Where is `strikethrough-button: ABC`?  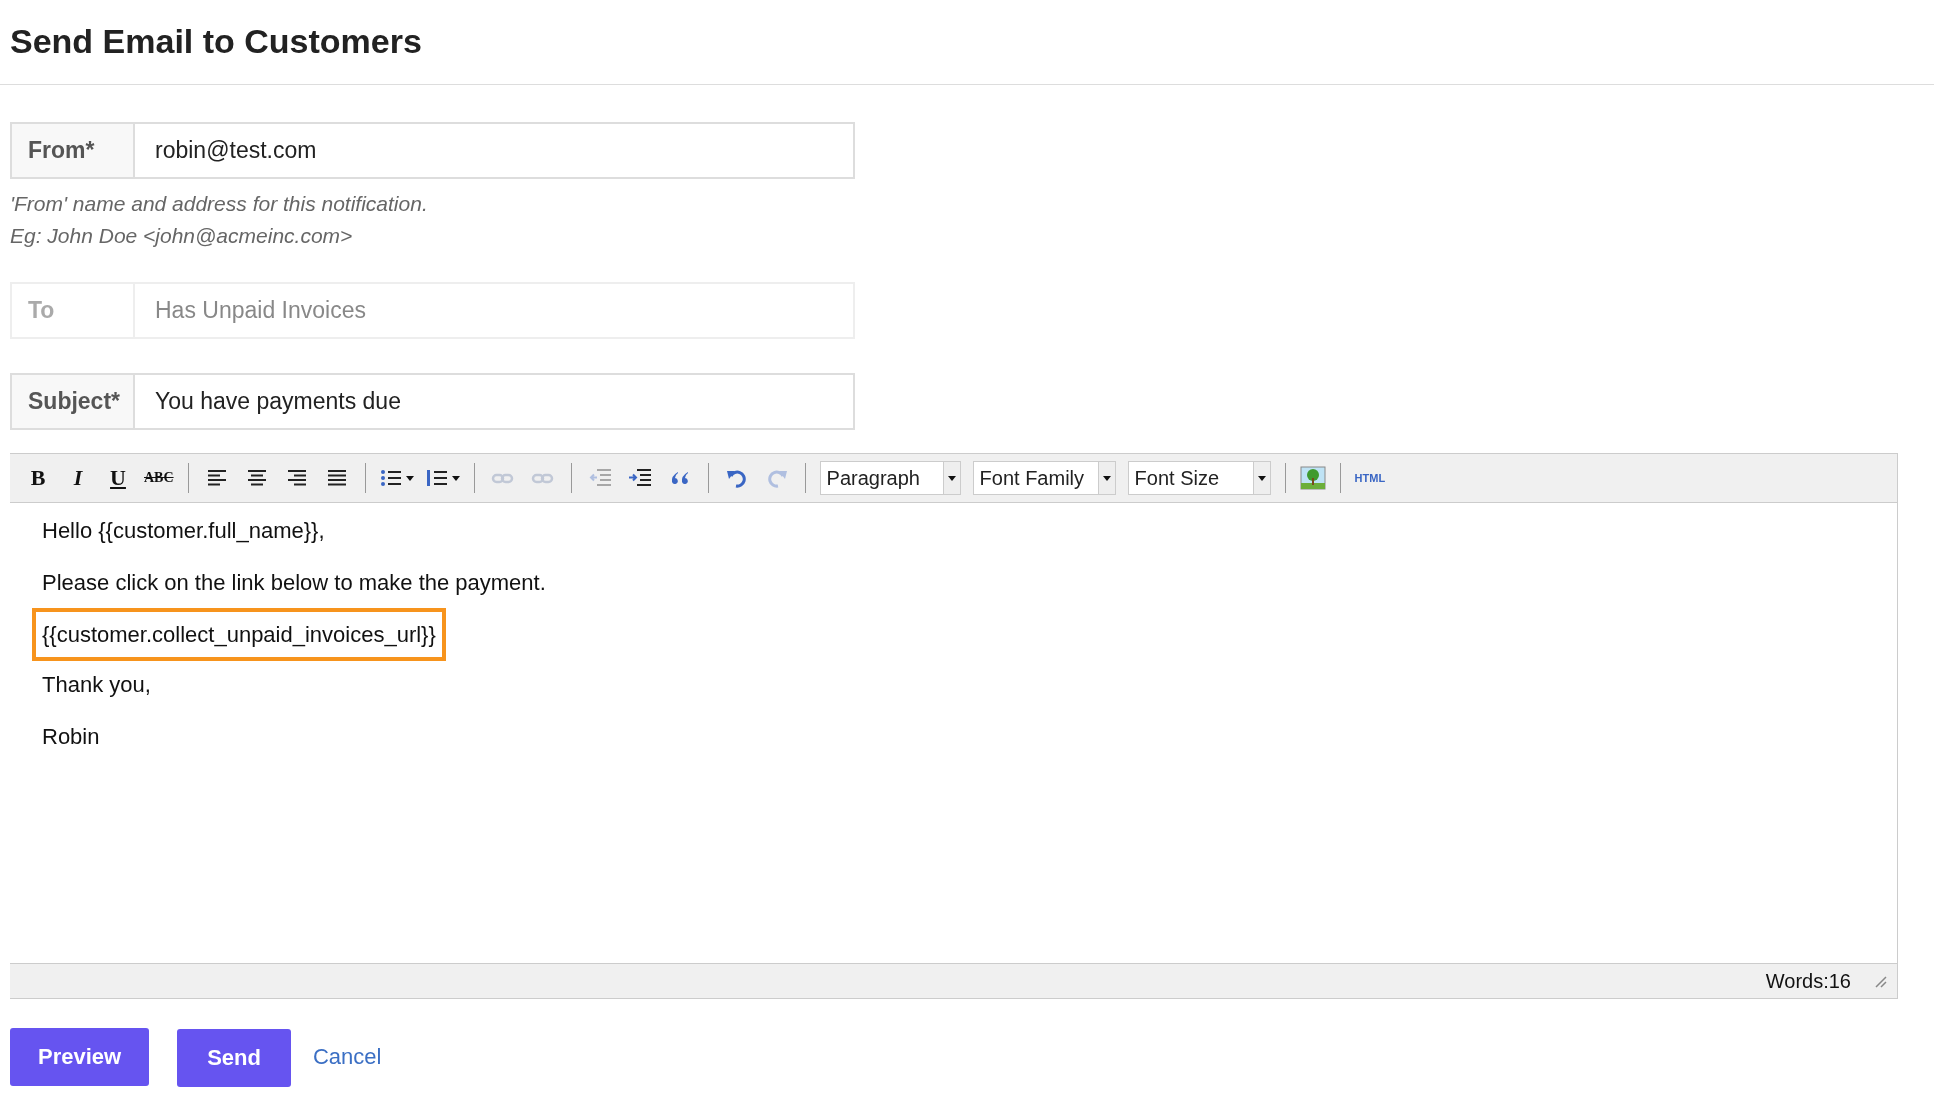
strikethrough-button: ABC is located at coordinates (159, 478).